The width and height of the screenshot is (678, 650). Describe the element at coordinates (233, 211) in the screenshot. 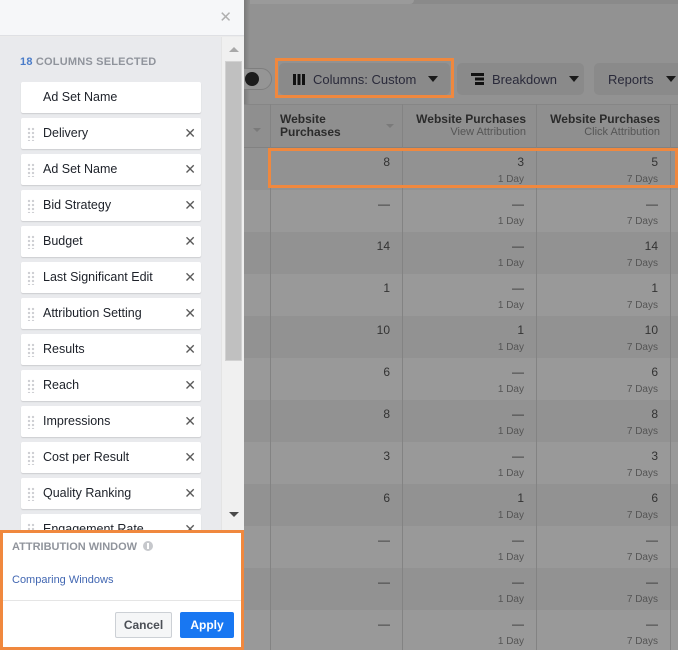

I see `scroll-thumb` at that location.